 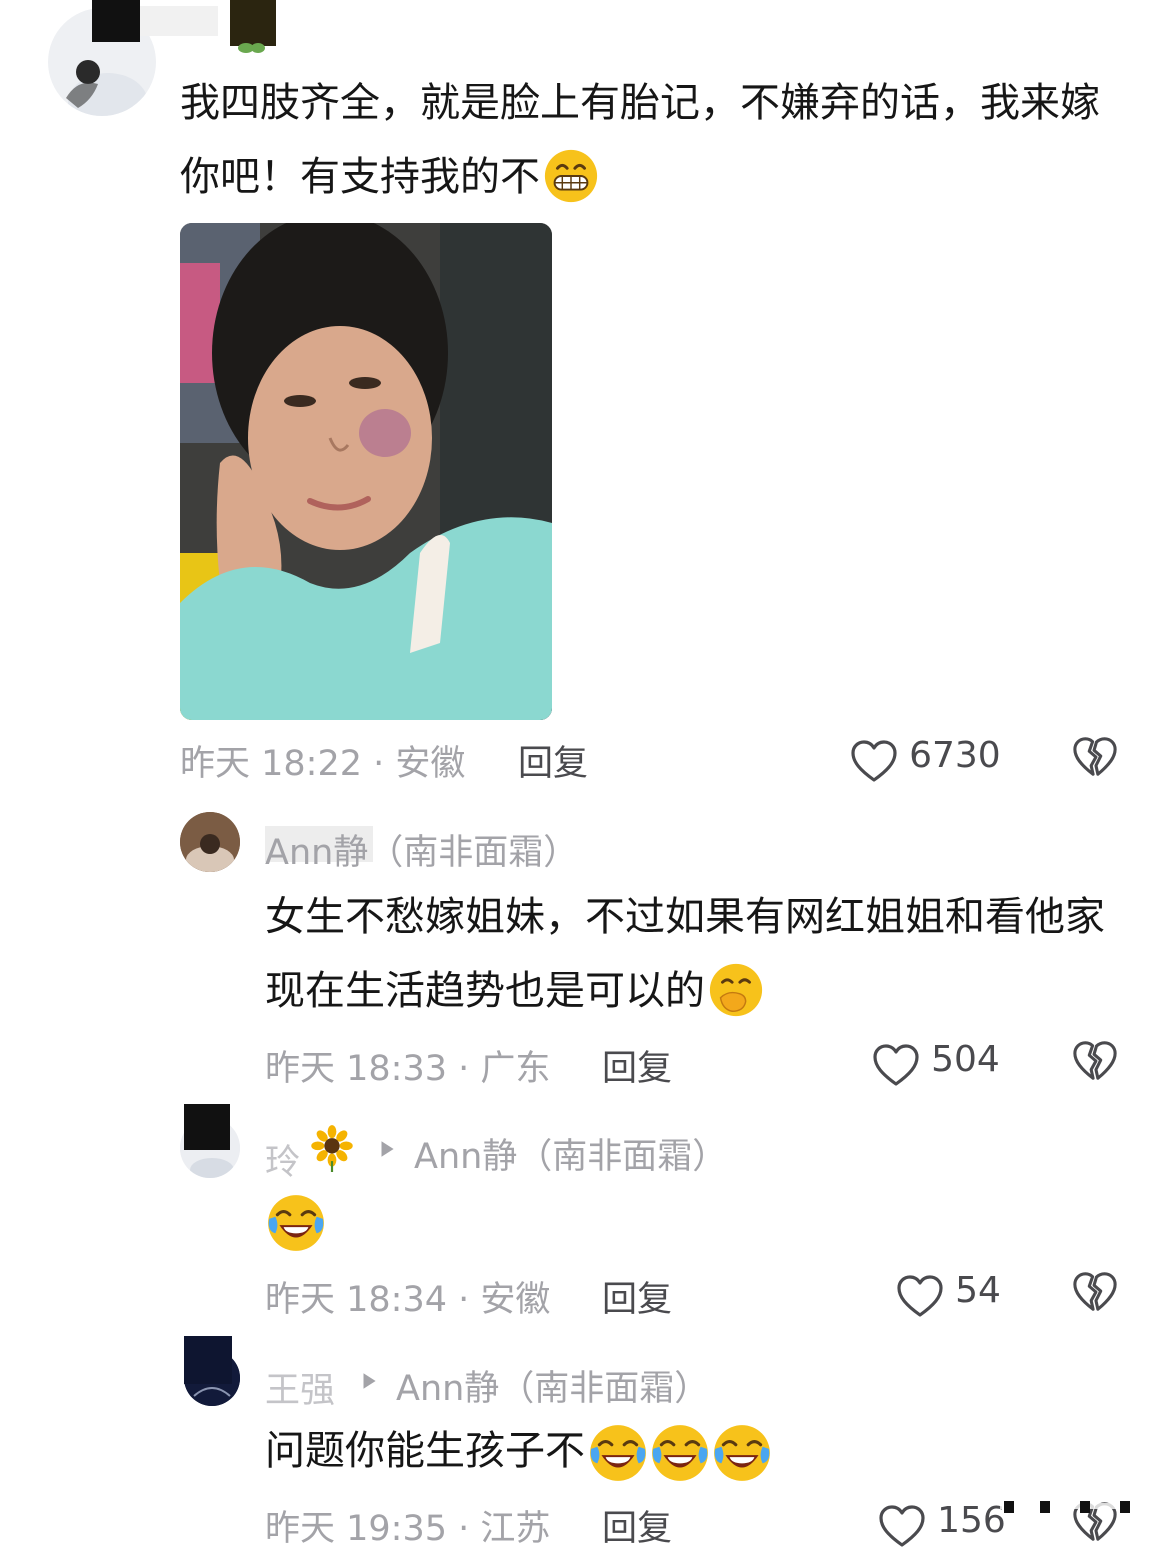 I want to click on like-button: 156, so click(x=942, y=1523).